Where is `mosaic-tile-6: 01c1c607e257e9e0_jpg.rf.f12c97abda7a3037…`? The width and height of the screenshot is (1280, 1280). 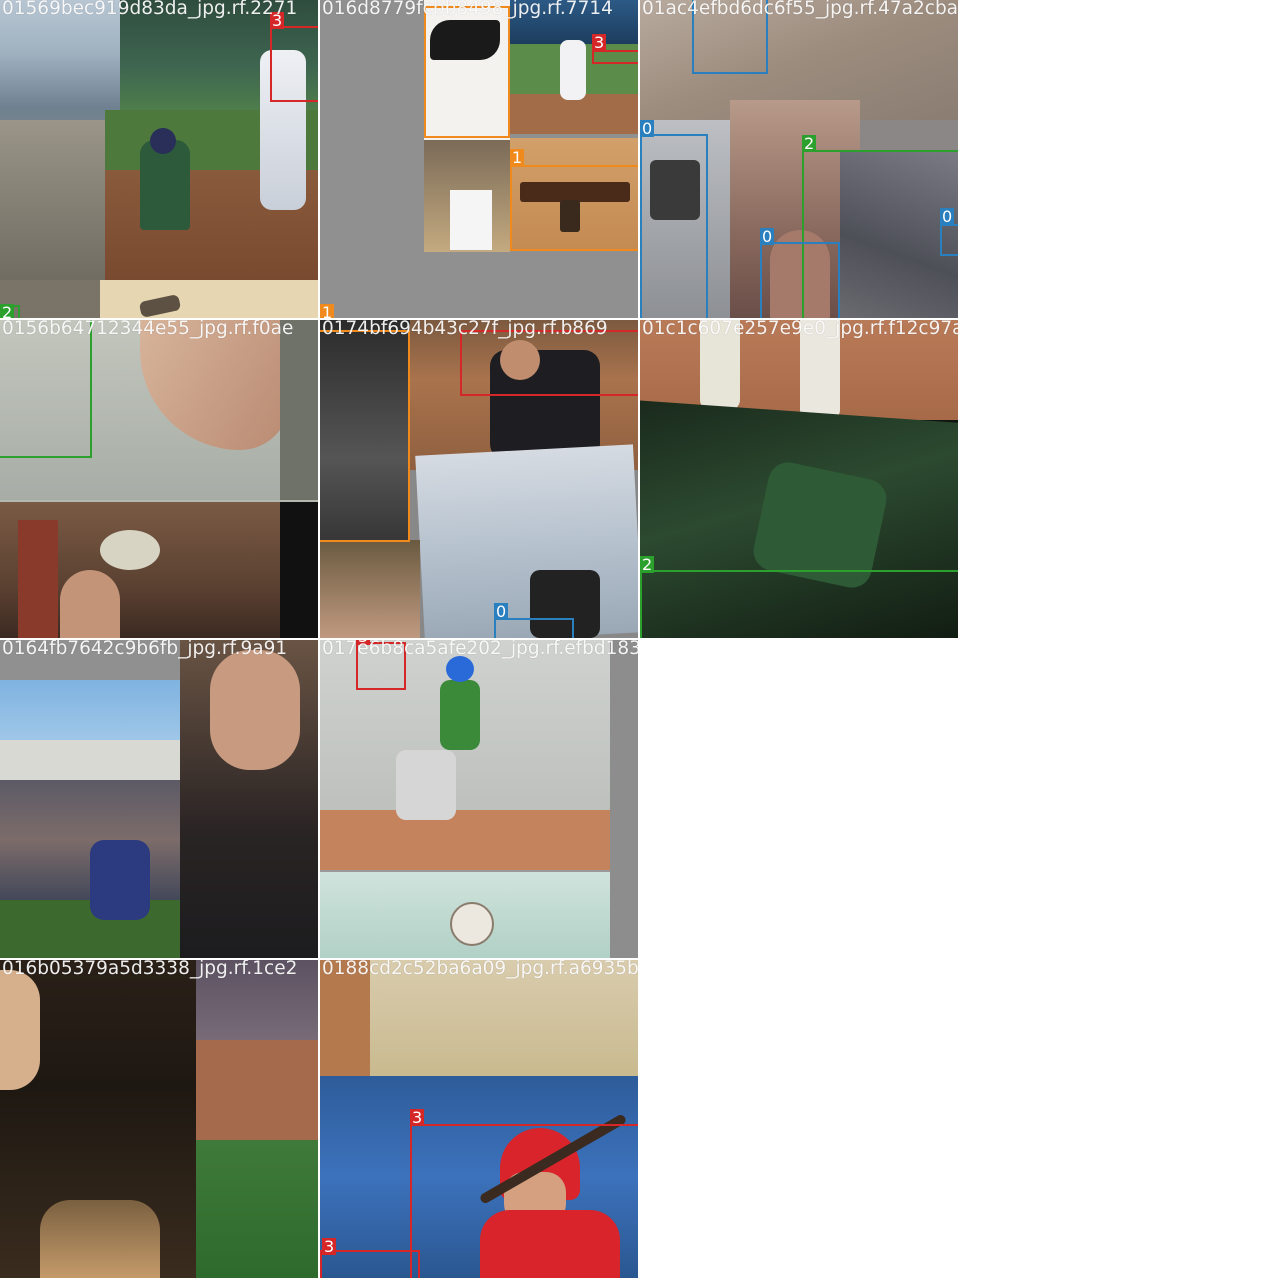 mosaic-tile-6: 01c1c607e257e9e0_jpg.rf.f12c97abda7a3037… is located at coordinates (799, 479).